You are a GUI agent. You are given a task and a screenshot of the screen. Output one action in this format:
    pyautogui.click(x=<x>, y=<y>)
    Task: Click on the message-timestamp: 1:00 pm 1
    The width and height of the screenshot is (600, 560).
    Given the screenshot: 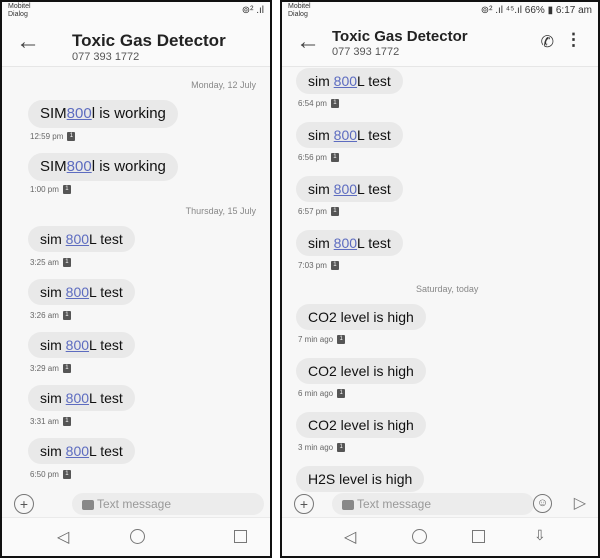 What is the action you would take?
    pyautogui.click(x=50, y=190)
    